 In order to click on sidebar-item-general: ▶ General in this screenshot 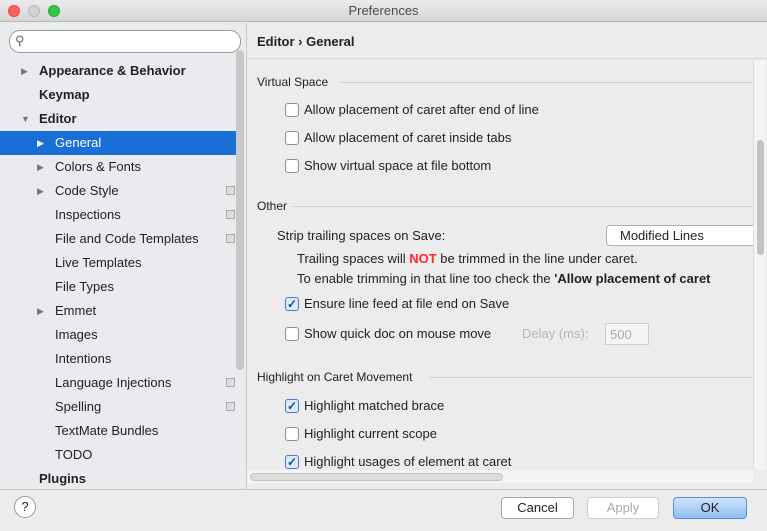, I will do `click(118, 143)`.